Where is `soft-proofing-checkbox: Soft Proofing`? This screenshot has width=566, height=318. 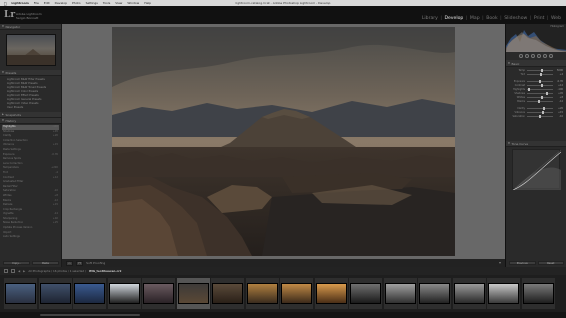 soft-proofing-checkbox: Soft Proofing is located at coordinates (95, 263).